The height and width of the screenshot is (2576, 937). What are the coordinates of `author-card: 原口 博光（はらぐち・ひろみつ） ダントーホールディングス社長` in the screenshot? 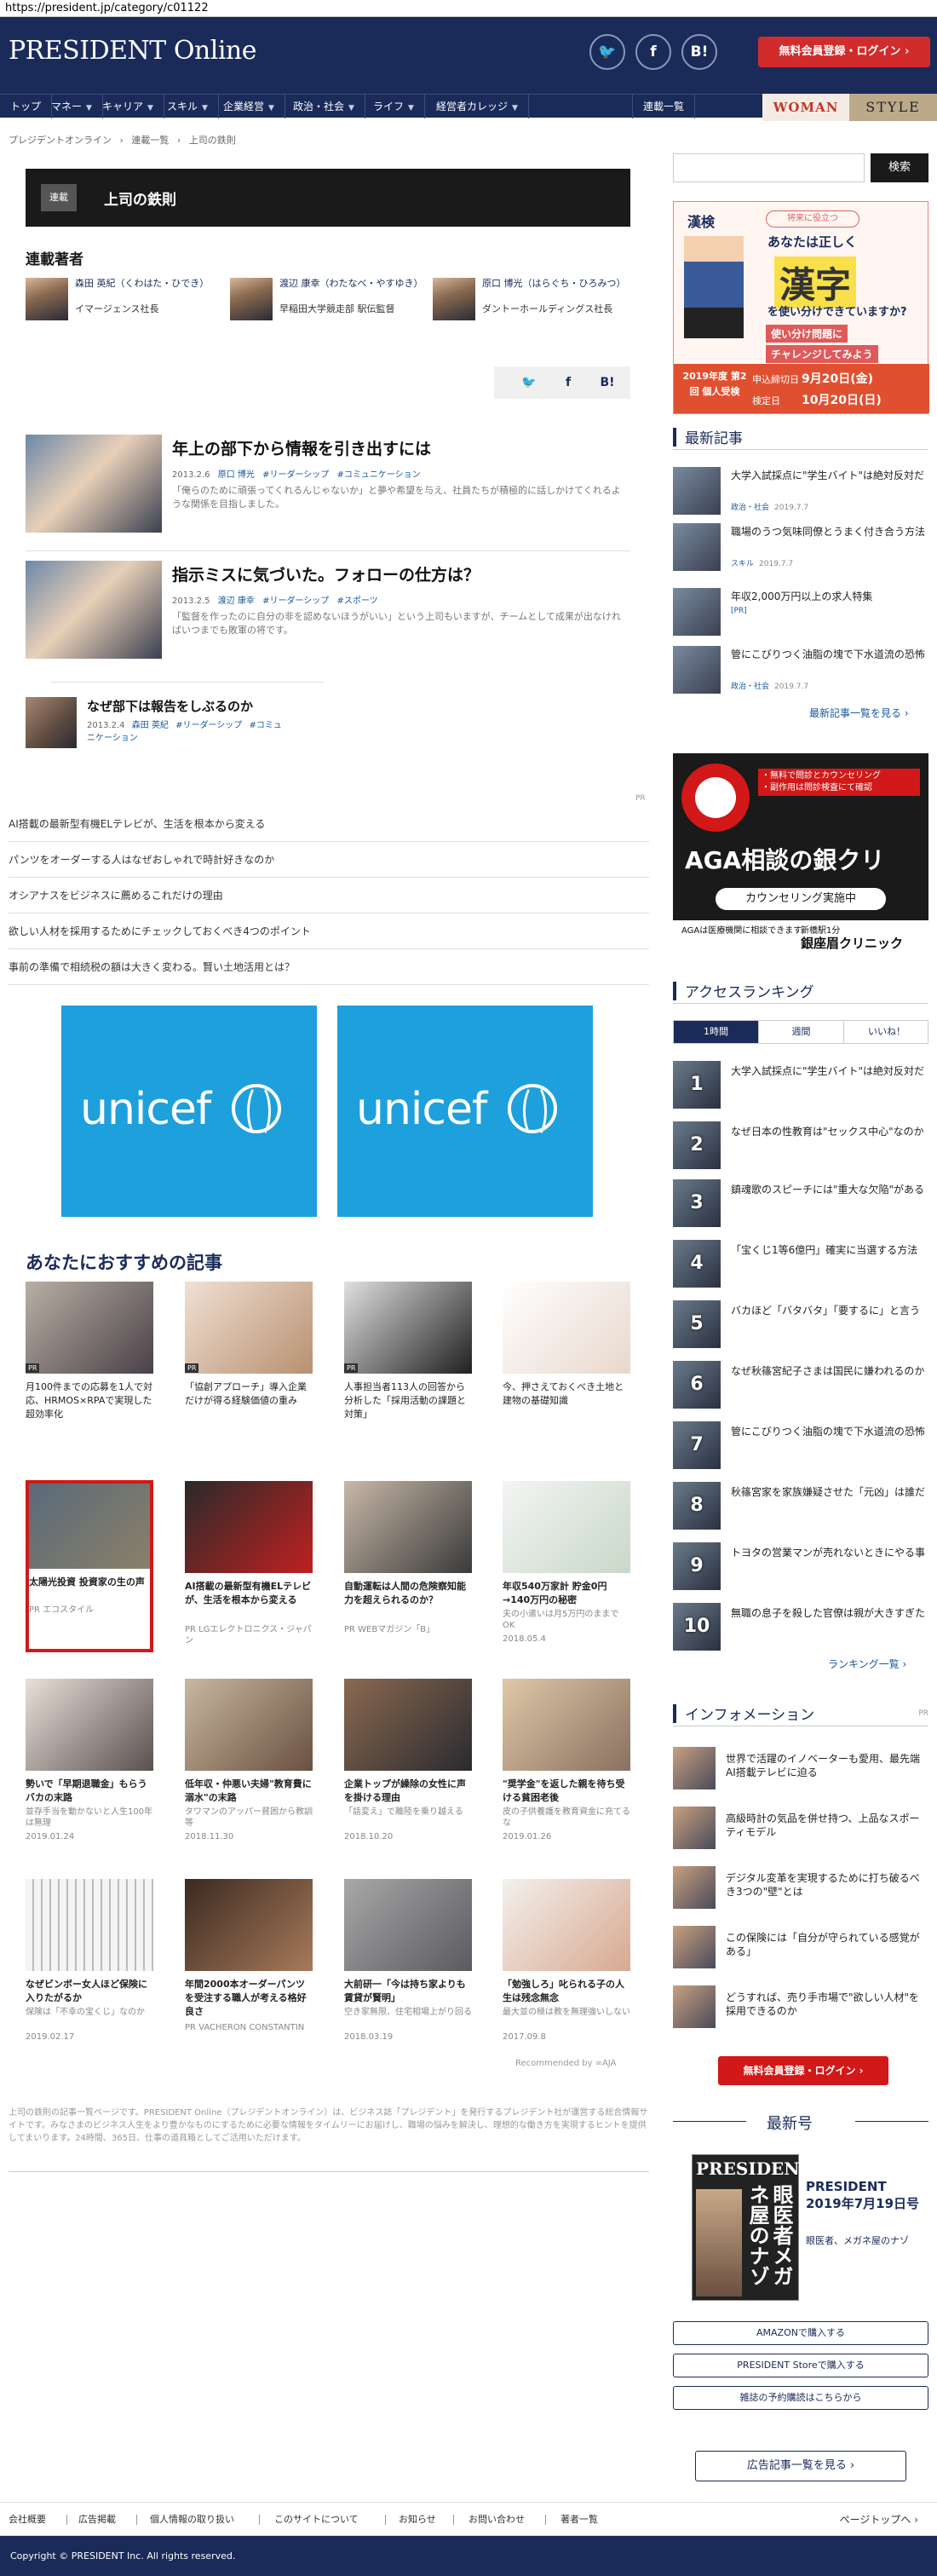 It's located at (531, 304).